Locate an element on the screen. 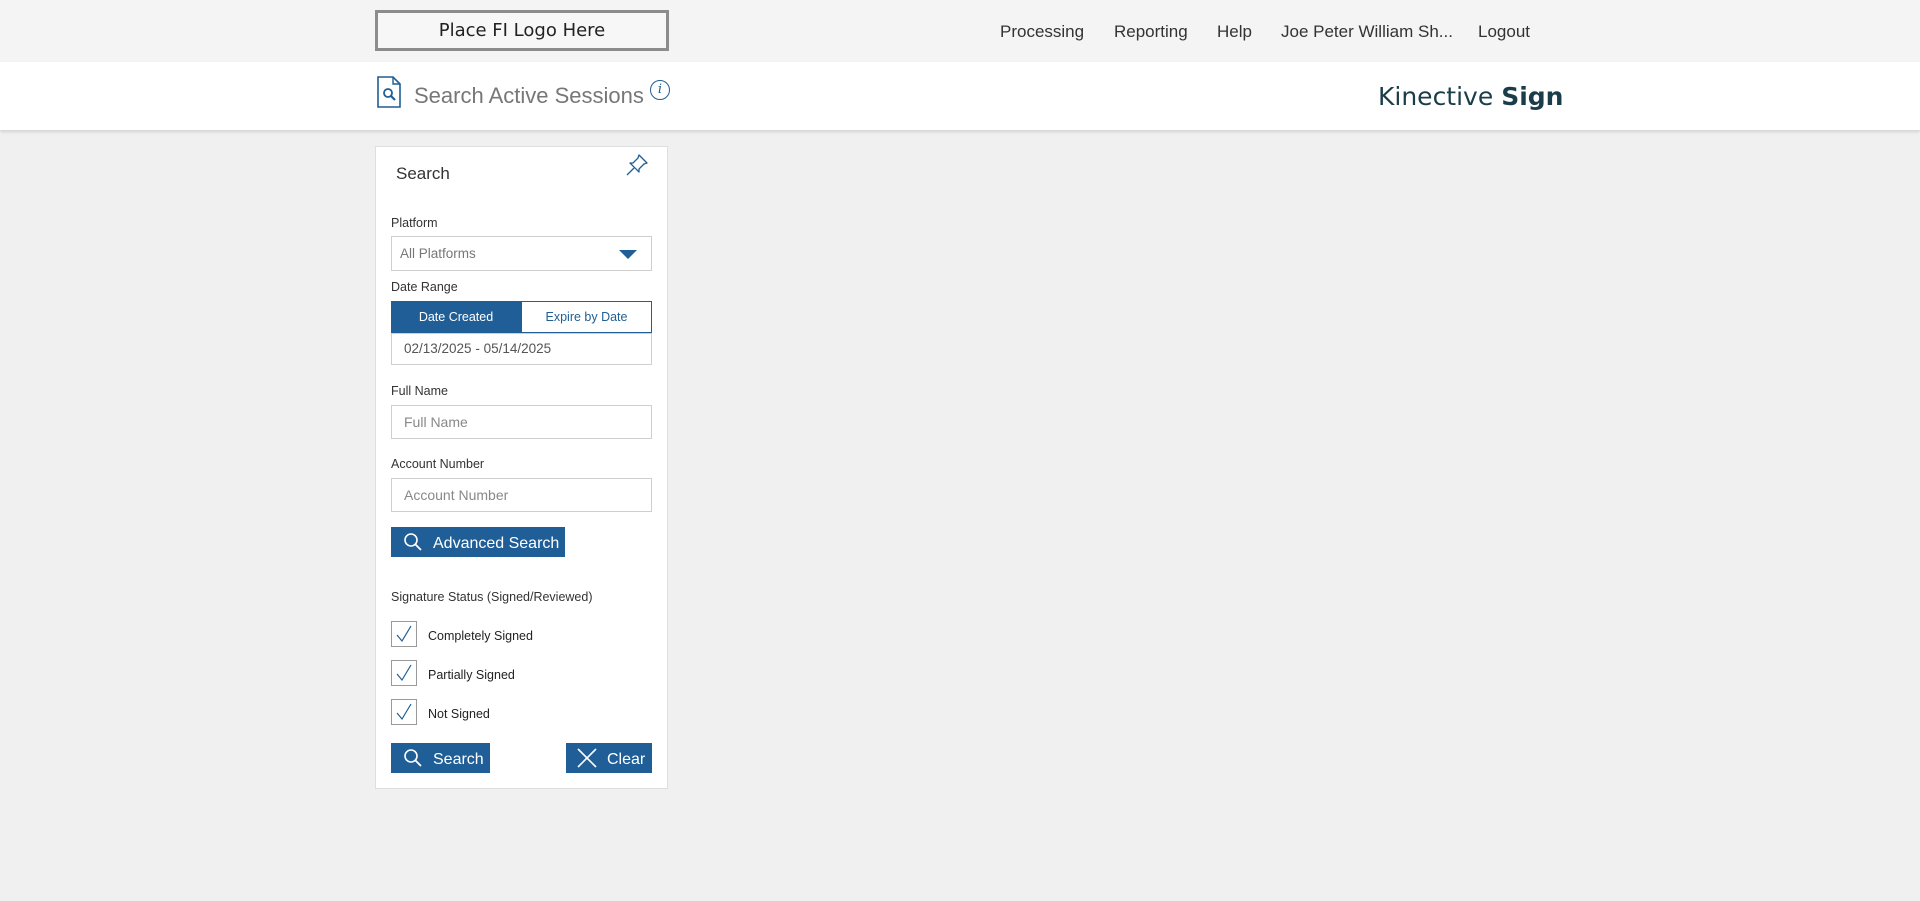 The image size is (1920, 901). date-range-field: 02/13/2025 - 05/14/2025 is located at coordinates (521, 349).